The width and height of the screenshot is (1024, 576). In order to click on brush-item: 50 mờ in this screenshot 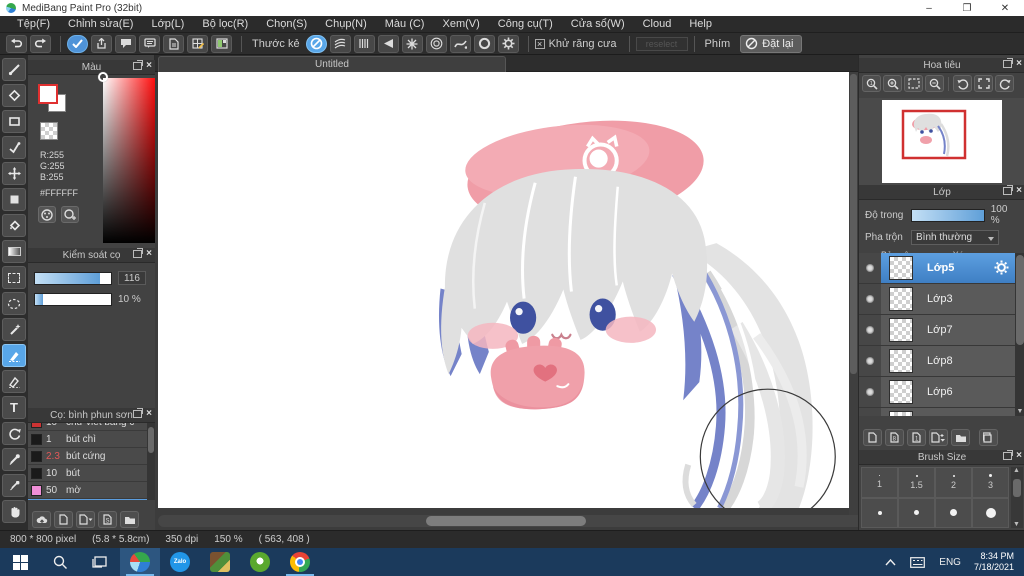, I will do `click(87, 490)`.